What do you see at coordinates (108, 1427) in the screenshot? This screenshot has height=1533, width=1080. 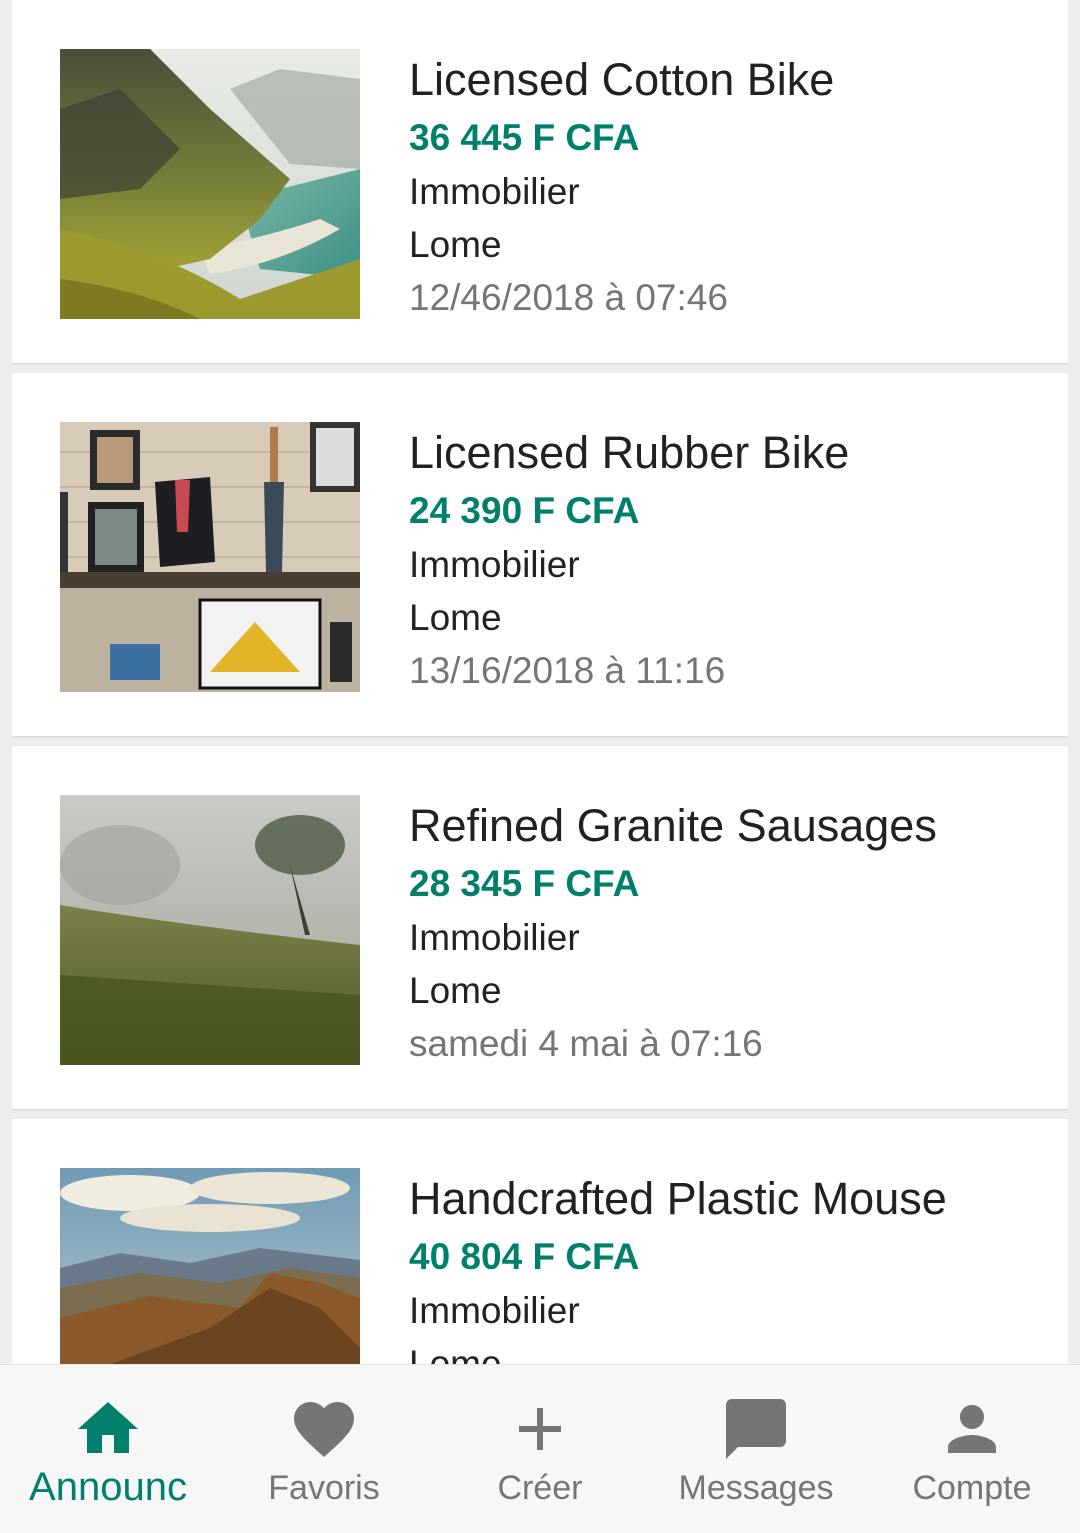 I see `home-icon` at bounding box center [108, 1427].